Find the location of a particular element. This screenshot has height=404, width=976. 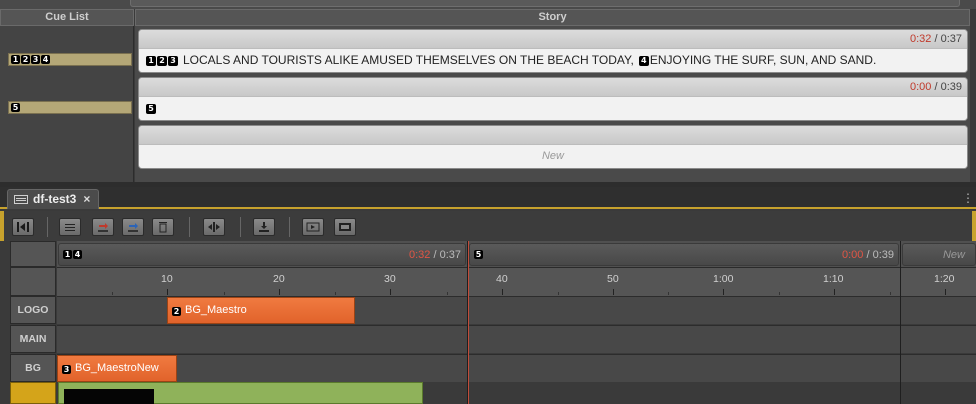

elapsed-time: 0:32 is located at coordinates (419, 255).